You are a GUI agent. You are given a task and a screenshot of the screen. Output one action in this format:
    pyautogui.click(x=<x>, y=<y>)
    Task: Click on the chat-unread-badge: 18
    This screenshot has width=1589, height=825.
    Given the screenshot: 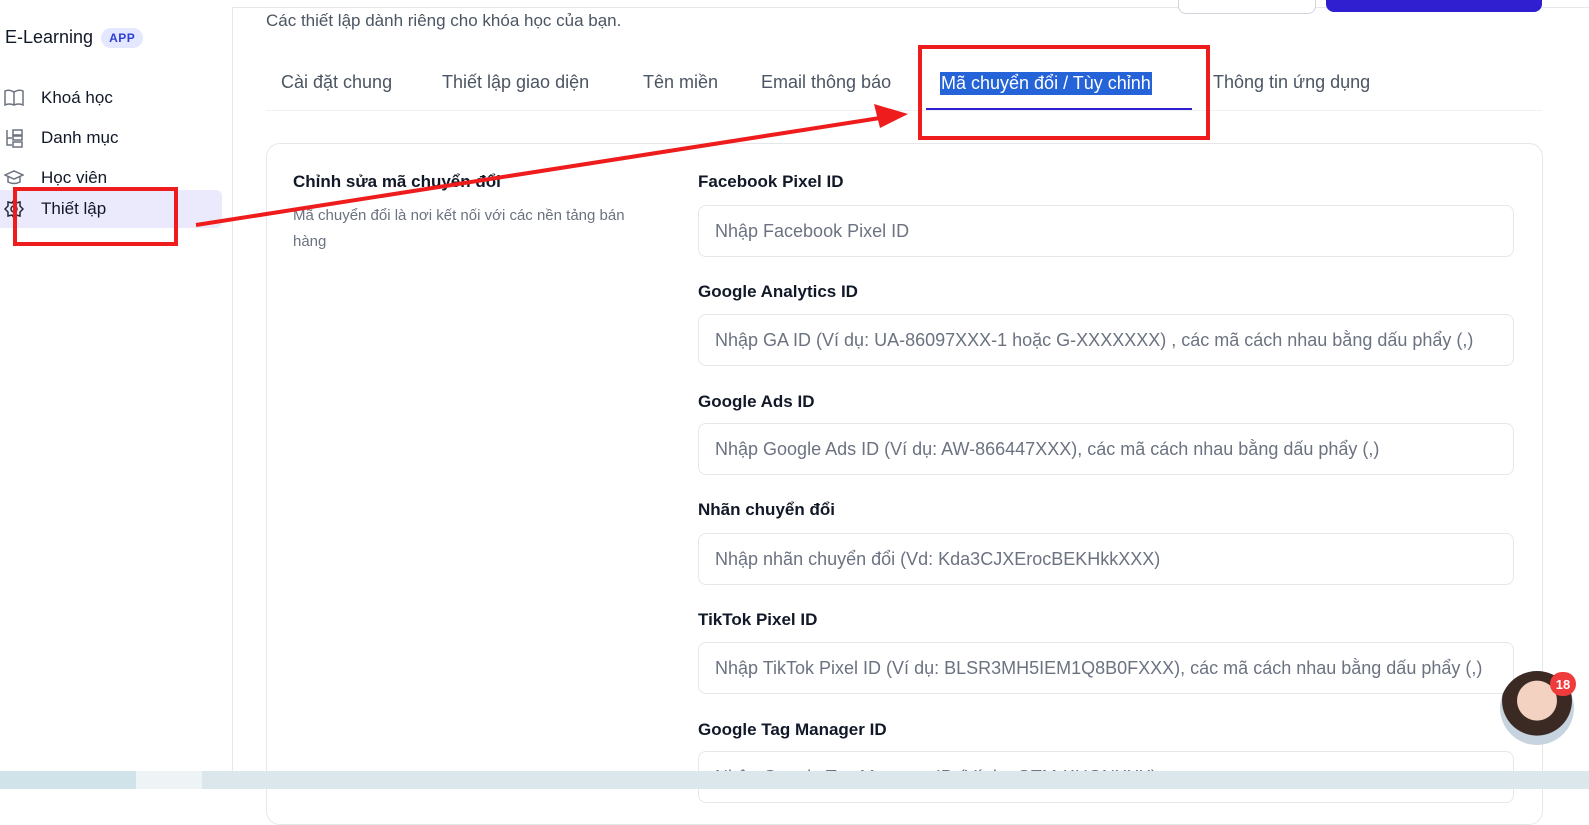 What is the action you would take?
    pyautogui.click(x=1563, y=684)
    